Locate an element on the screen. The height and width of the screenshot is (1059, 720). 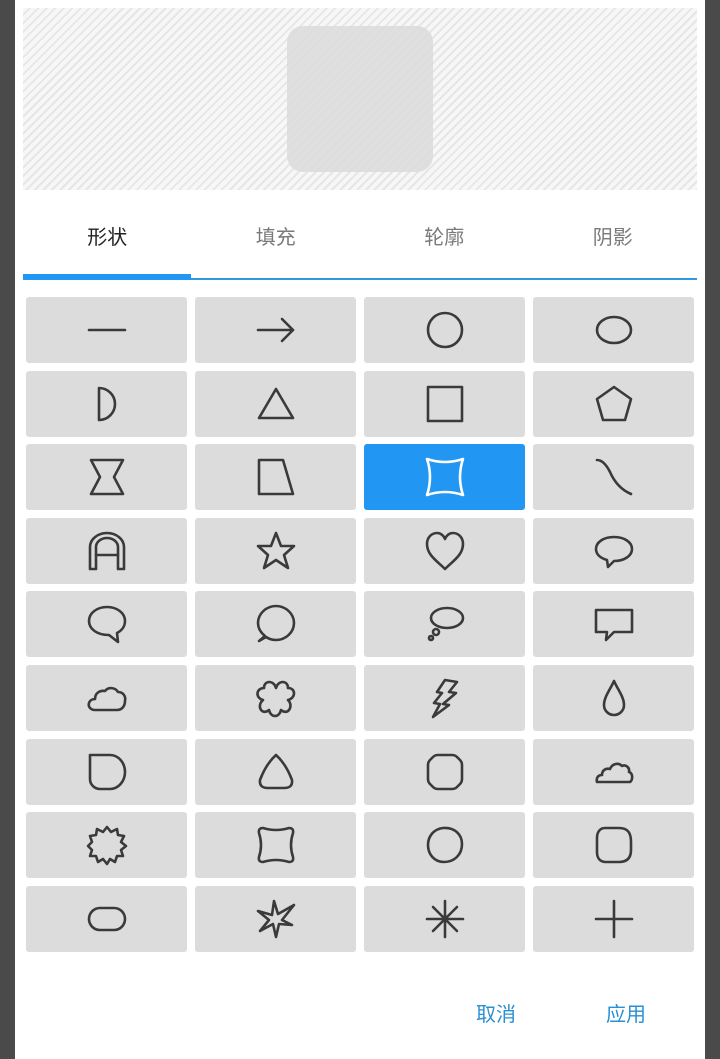
shape-cell-arrow is located at coordinates (275, 330).